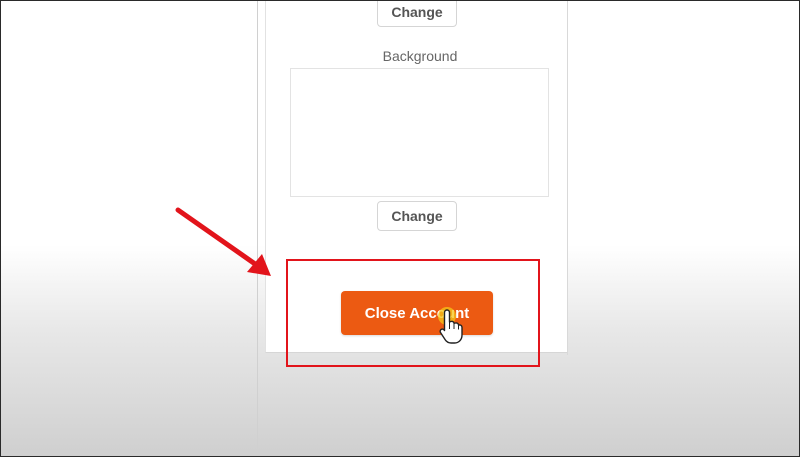  Describe the element at coordinates (450, 325) in the screenshot. I see `hand-pointer-icon` at that location.